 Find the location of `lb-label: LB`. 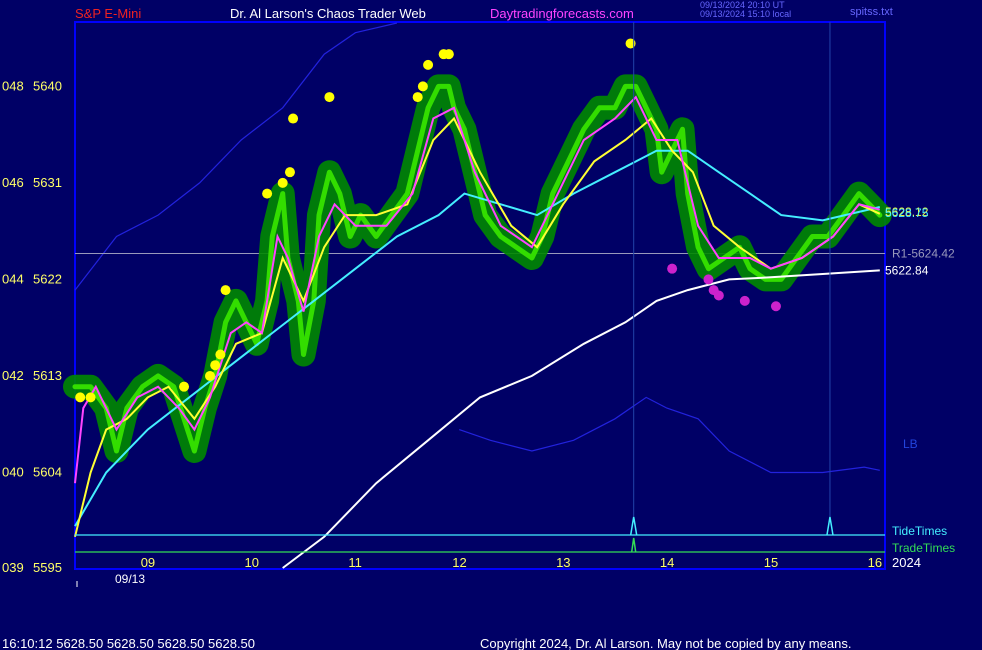

lb-label: LB is located at coordinates (910, 444).